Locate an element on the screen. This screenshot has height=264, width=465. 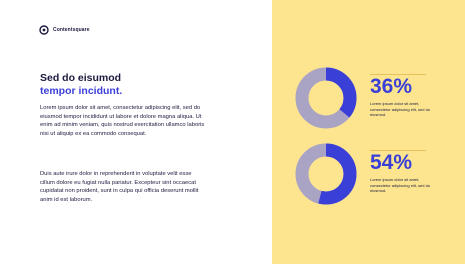
contentsquare-logo-icon is located at coordinates (44, 30).